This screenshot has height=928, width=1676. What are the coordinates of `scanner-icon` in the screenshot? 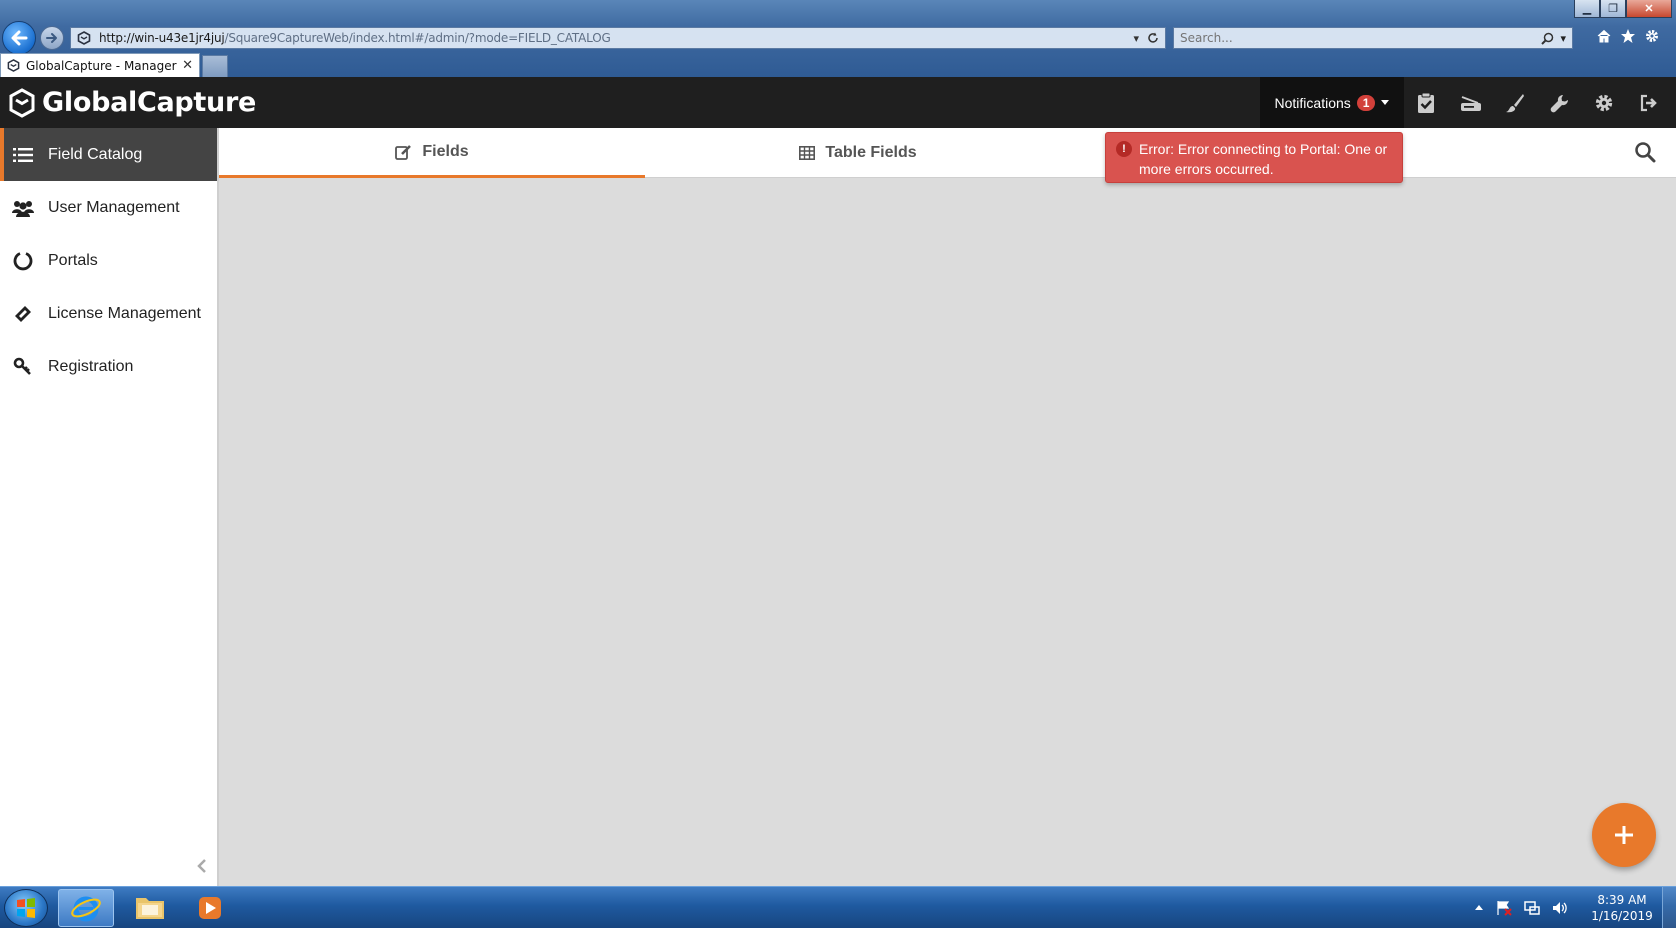 It's located at (1470, 103).